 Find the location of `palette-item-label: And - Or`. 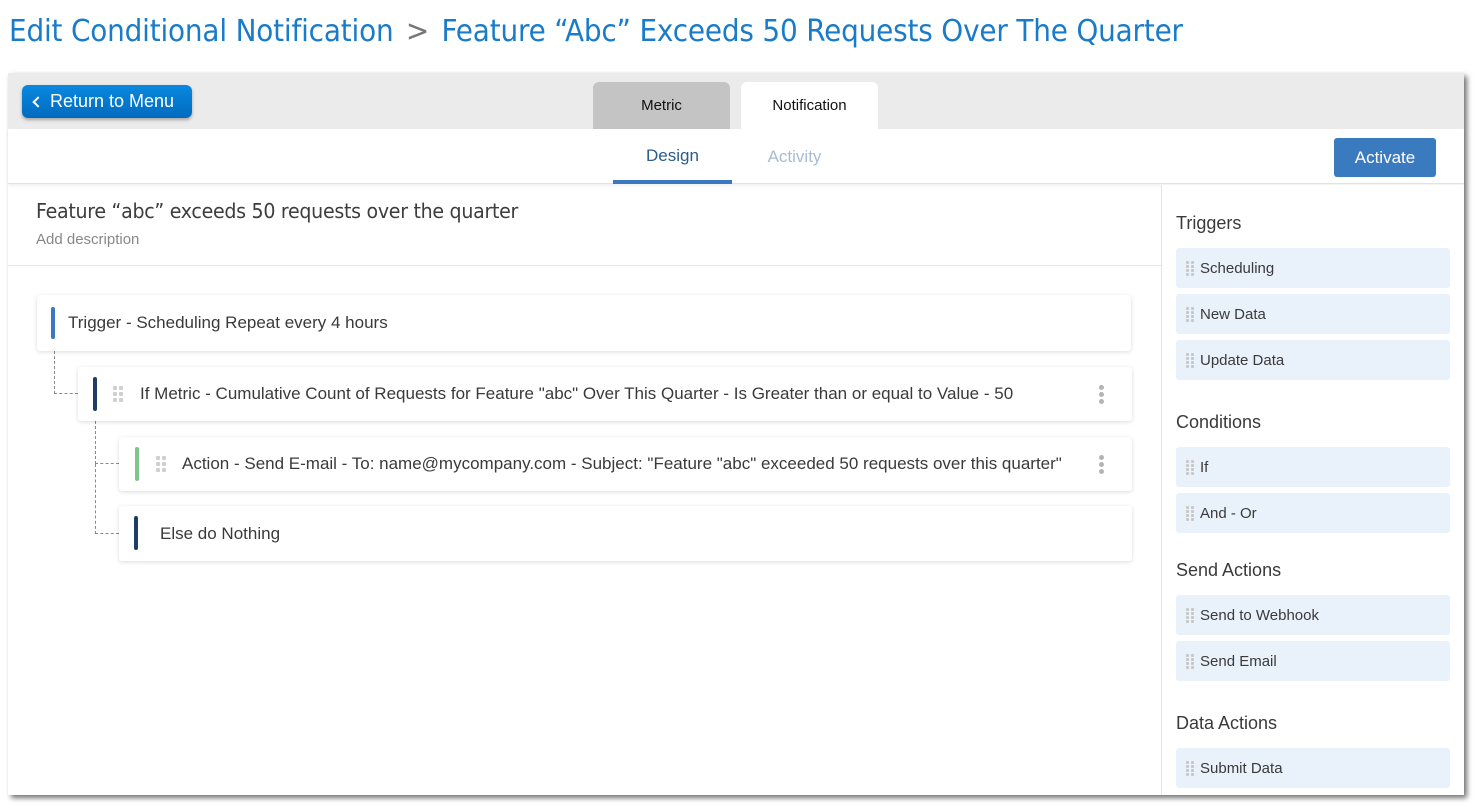

palette-item-label: And - Or is located at coordinates (1228, 513).